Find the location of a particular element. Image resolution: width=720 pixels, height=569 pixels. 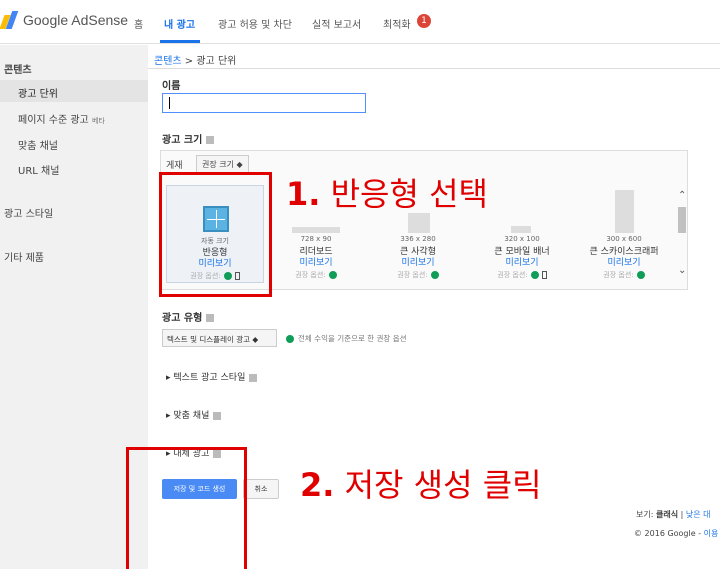

scroll-up-icon: ⌃ is located at coordinates (682, 195).